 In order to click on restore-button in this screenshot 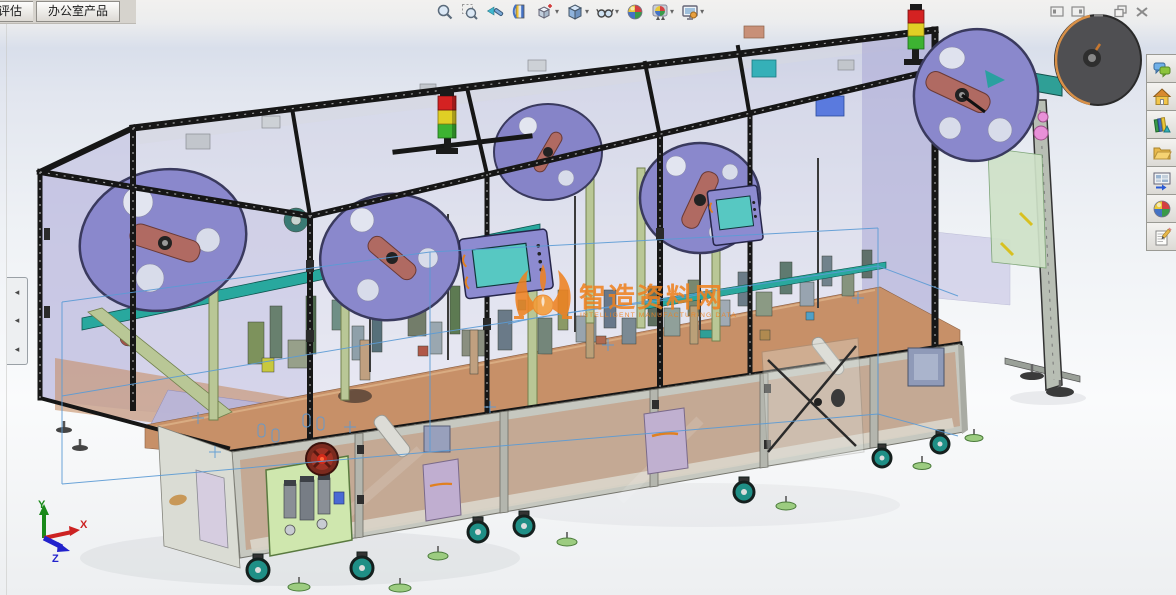, I will do `click(1120, 11)`.